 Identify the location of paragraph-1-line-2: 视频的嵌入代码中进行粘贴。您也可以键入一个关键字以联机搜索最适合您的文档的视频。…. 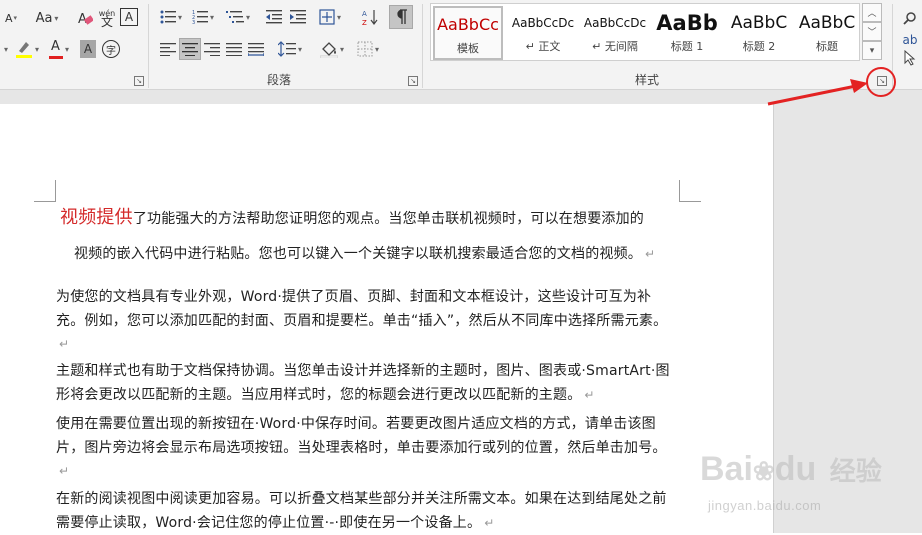
(379, 255).